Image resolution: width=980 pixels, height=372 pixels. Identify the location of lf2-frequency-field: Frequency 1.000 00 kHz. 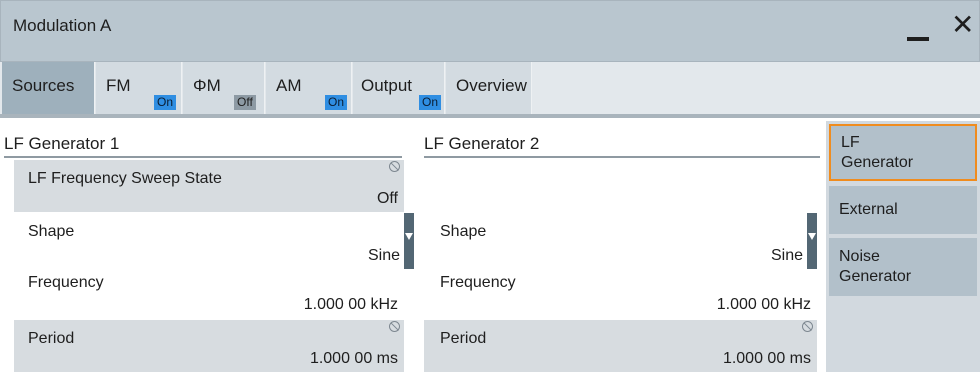
(620, 294).